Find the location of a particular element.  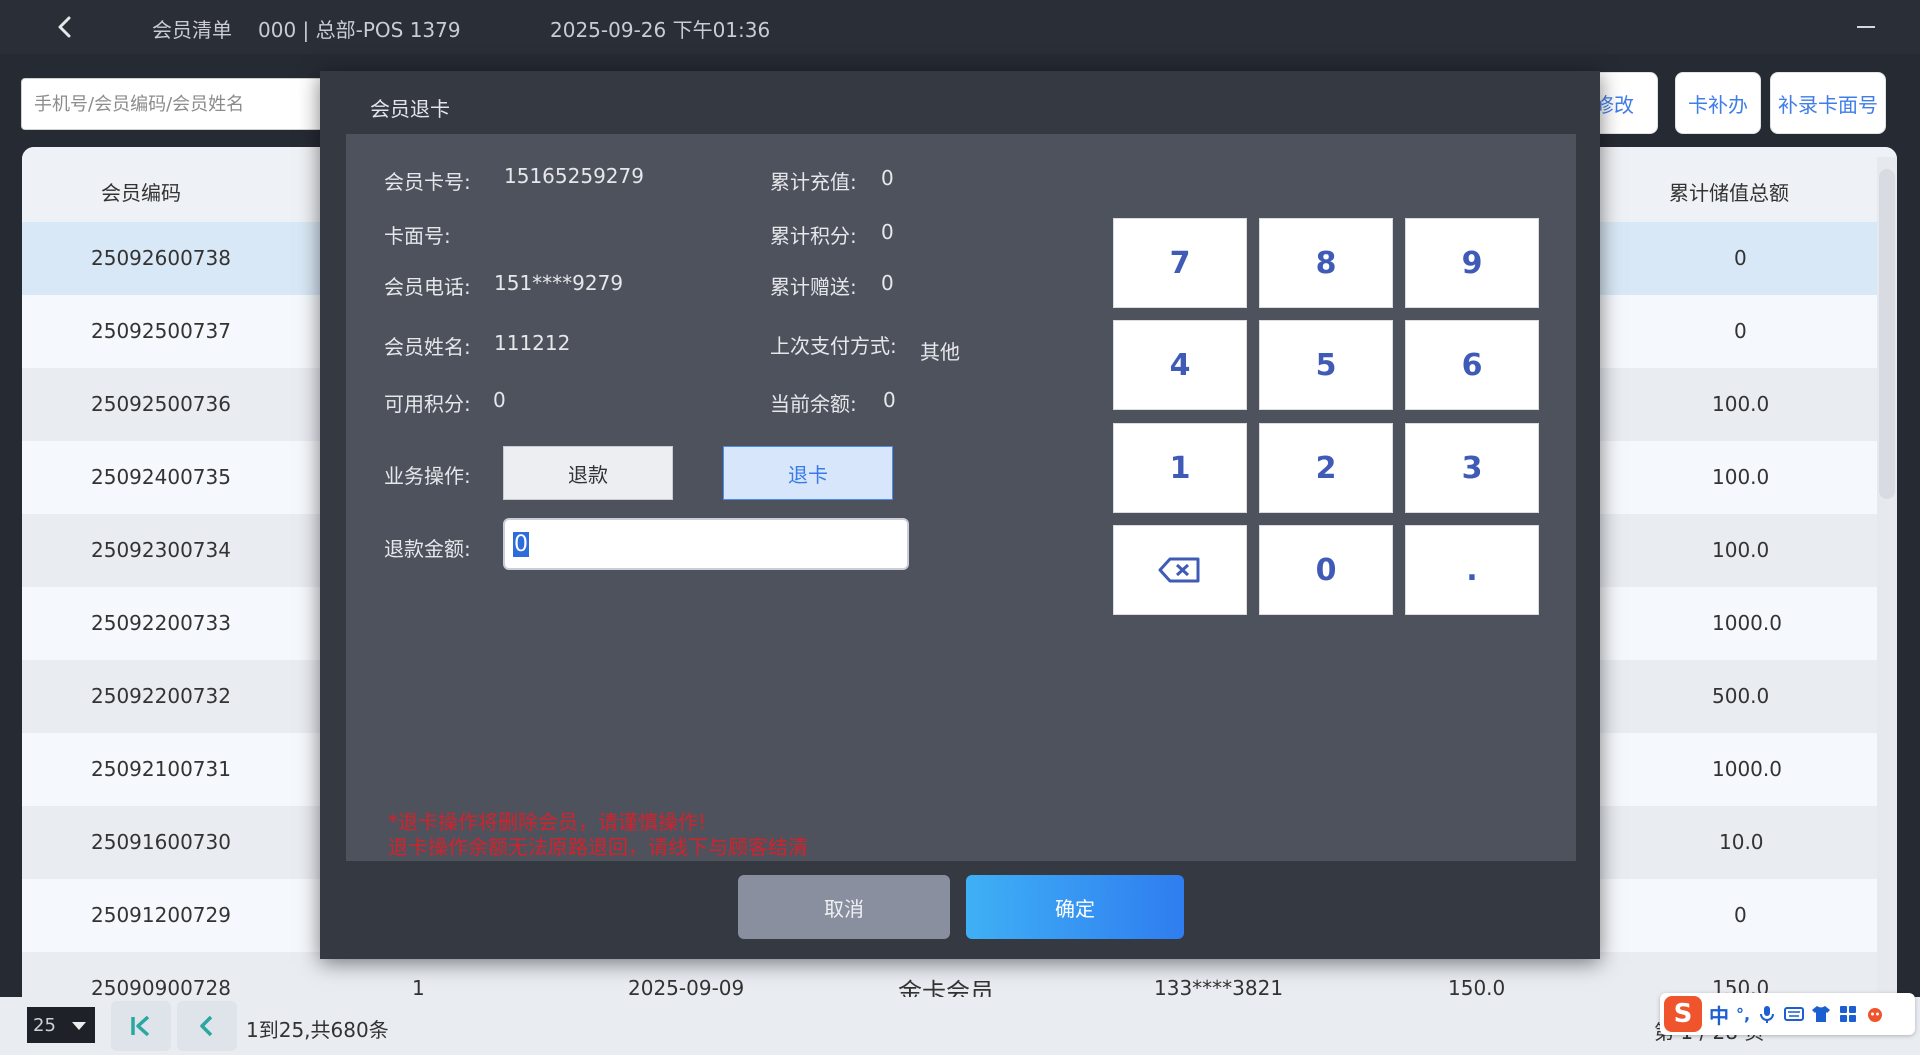

card-reissue-label: 卡补办 is located at coordinates (1718, 104).